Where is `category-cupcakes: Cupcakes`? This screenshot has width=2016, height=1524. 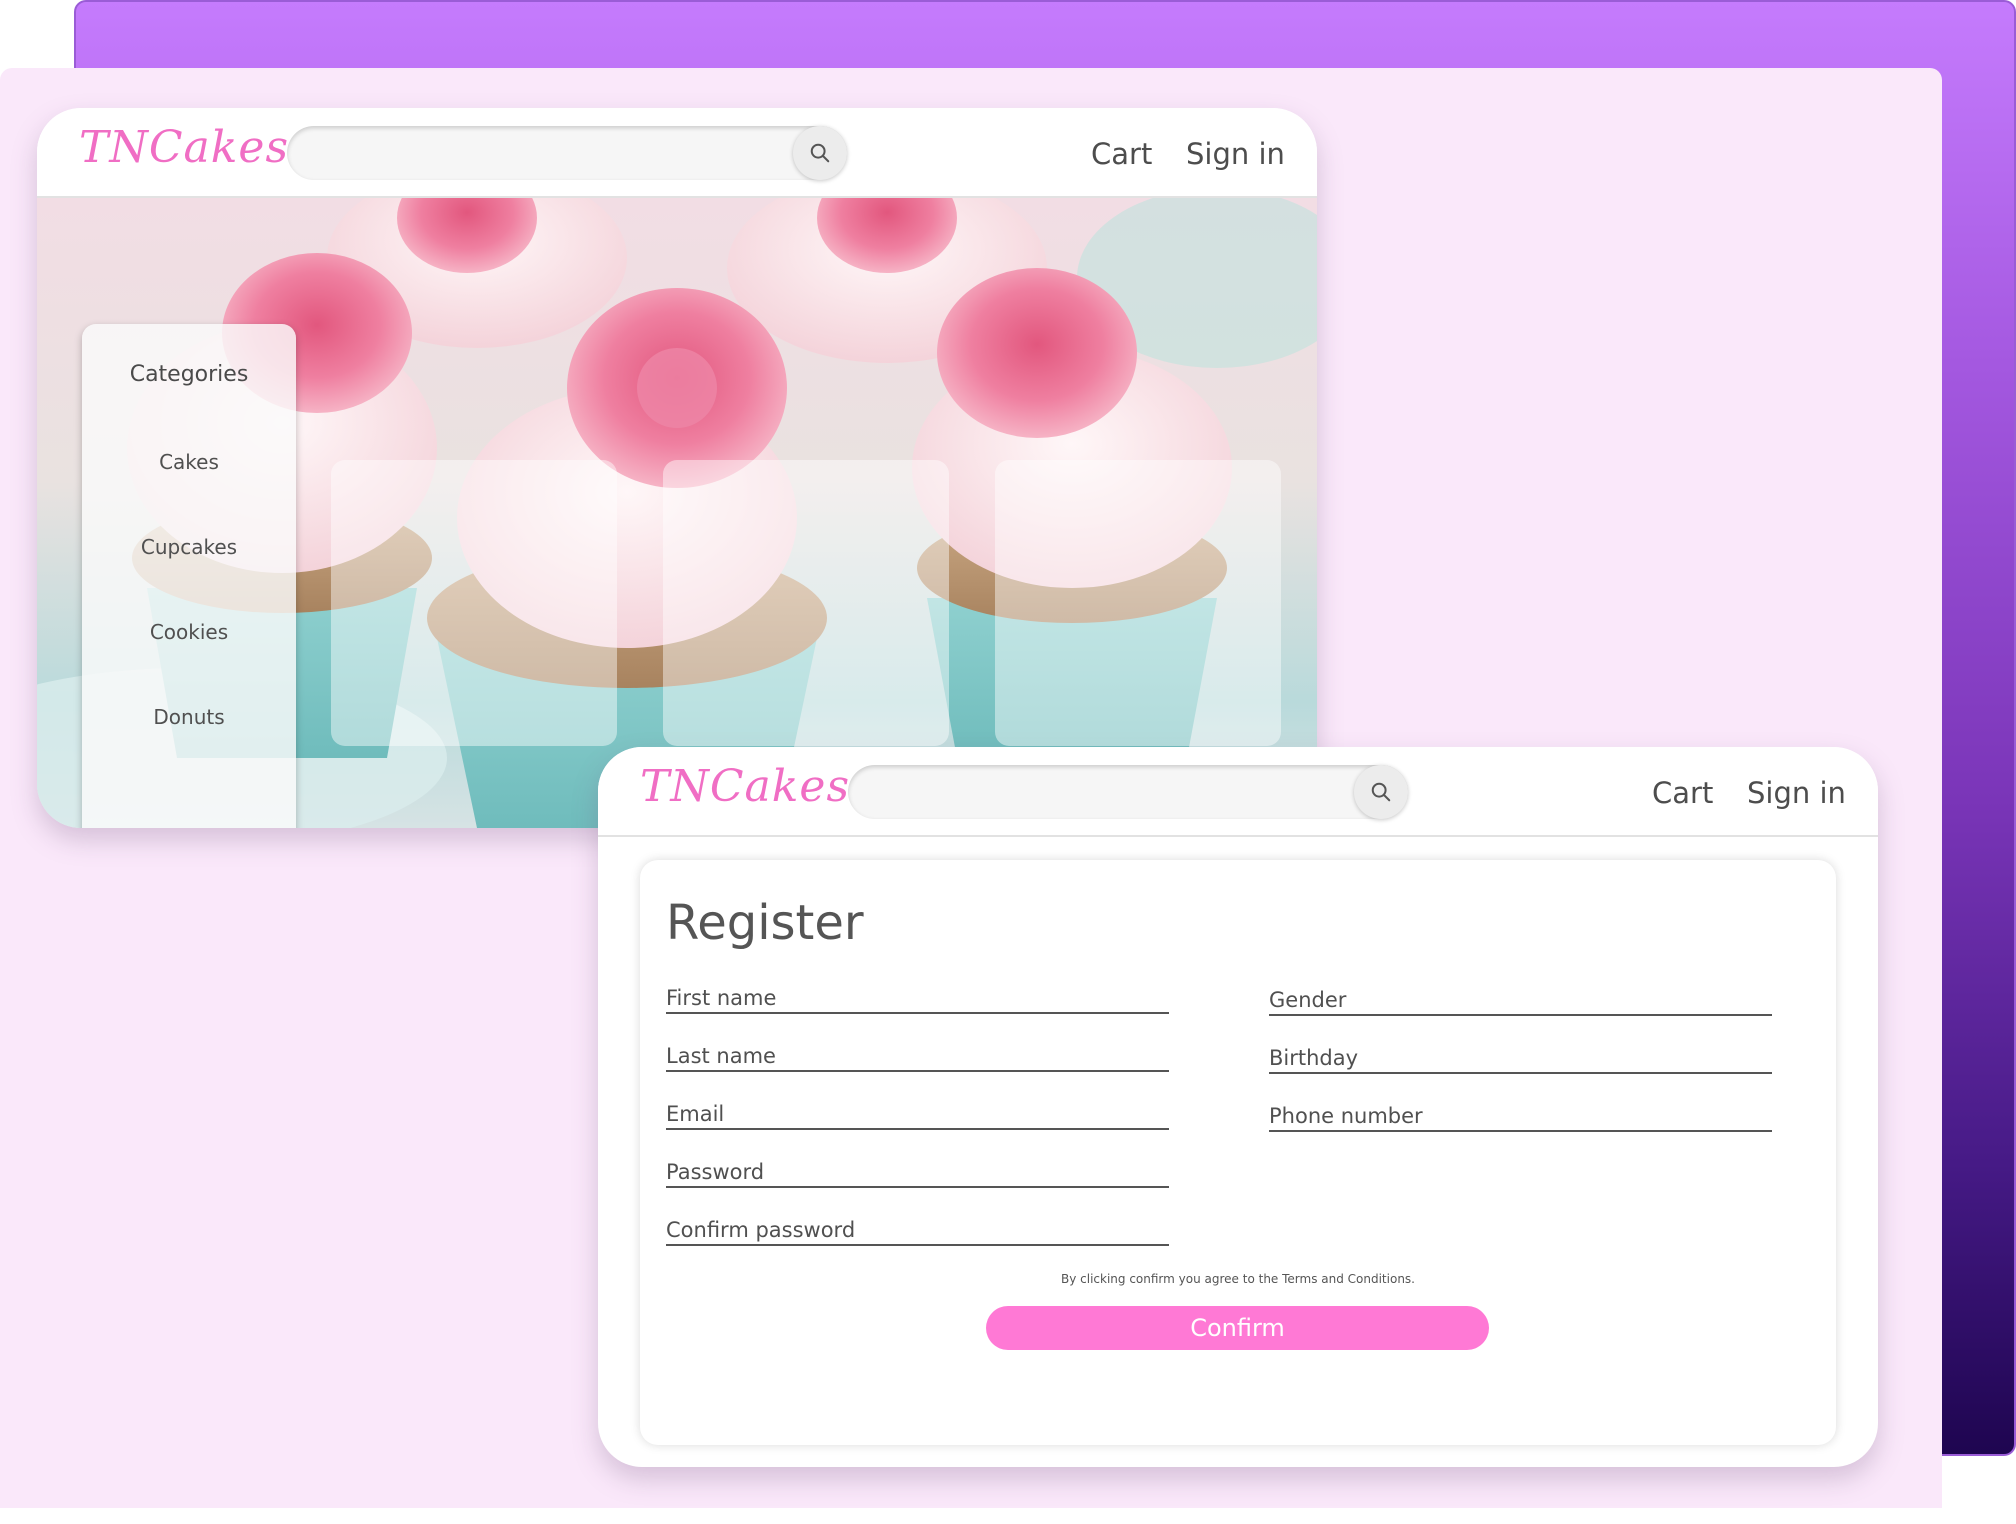
category-cupcakes: Cupcakes is located at coordinates (189, 547).